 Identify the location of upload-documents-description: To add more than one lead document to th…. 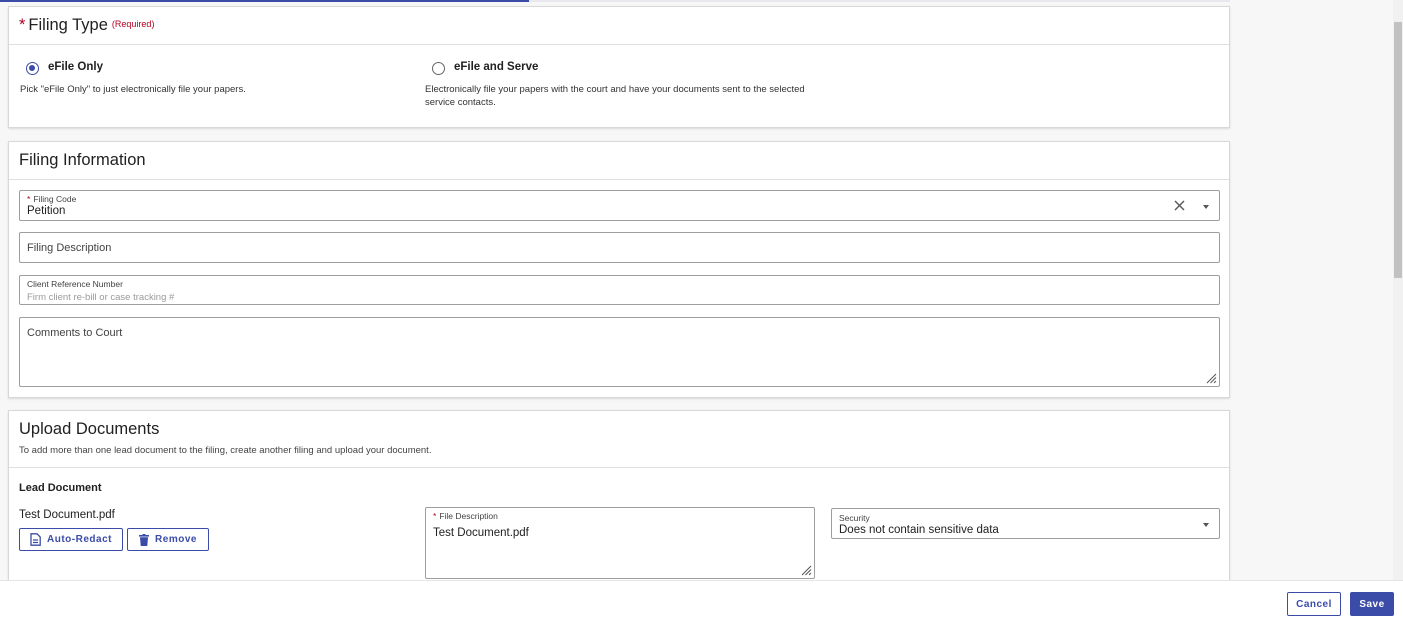
(225, 450).